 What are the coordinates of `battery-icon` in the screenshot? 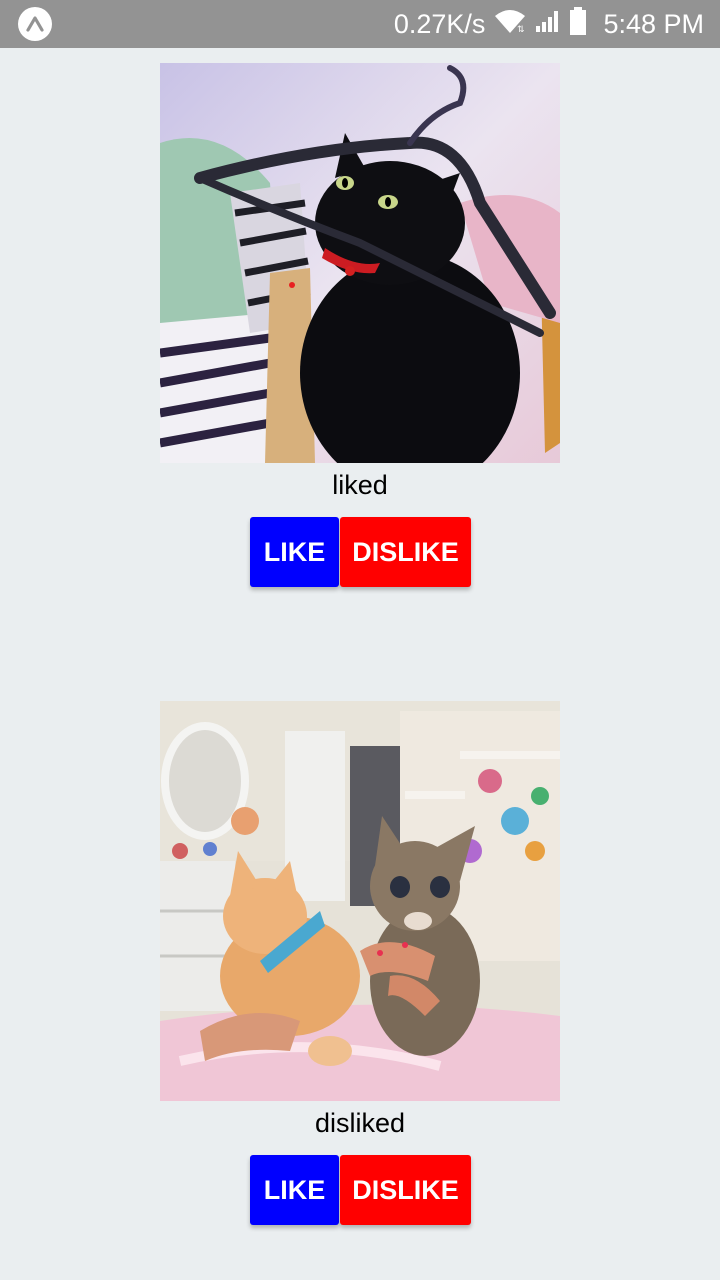 It's located at (578, 24).